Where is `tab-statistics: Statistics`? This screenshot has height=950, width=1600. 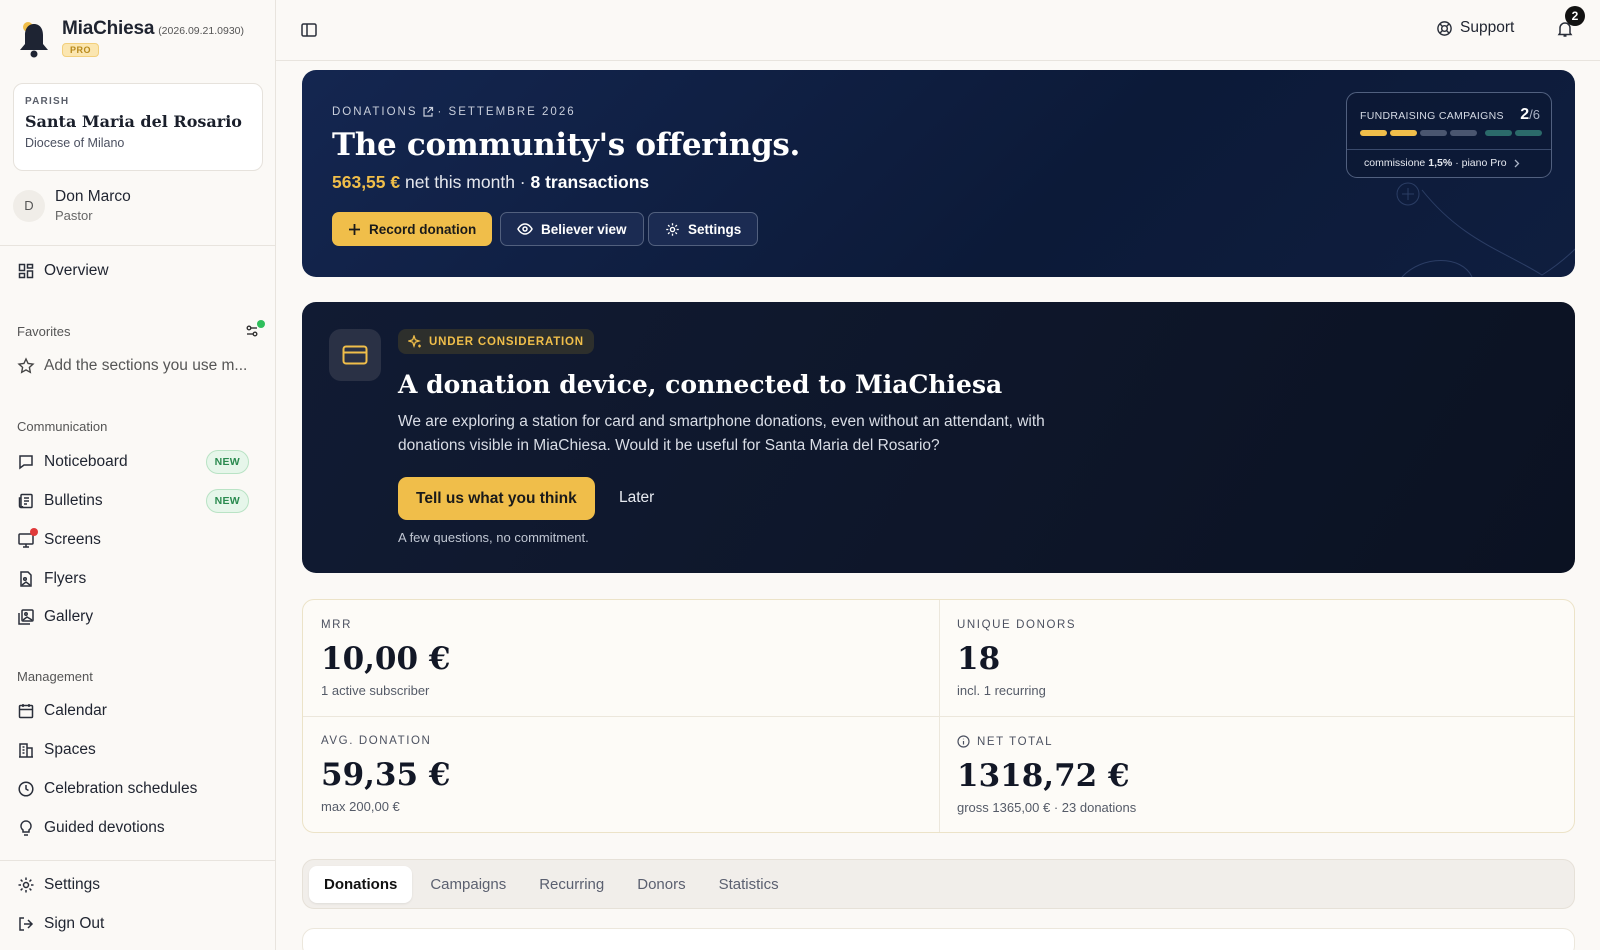
tab-statistics: Statistics is located at coordinates (749, 884).